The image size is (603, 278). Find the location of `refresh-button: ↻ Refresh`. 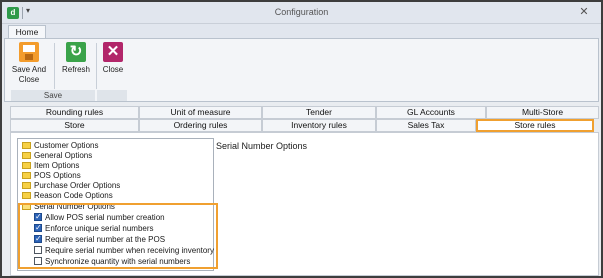

refresh-button: ↻ Refresh is located at coordinates (76, 58).